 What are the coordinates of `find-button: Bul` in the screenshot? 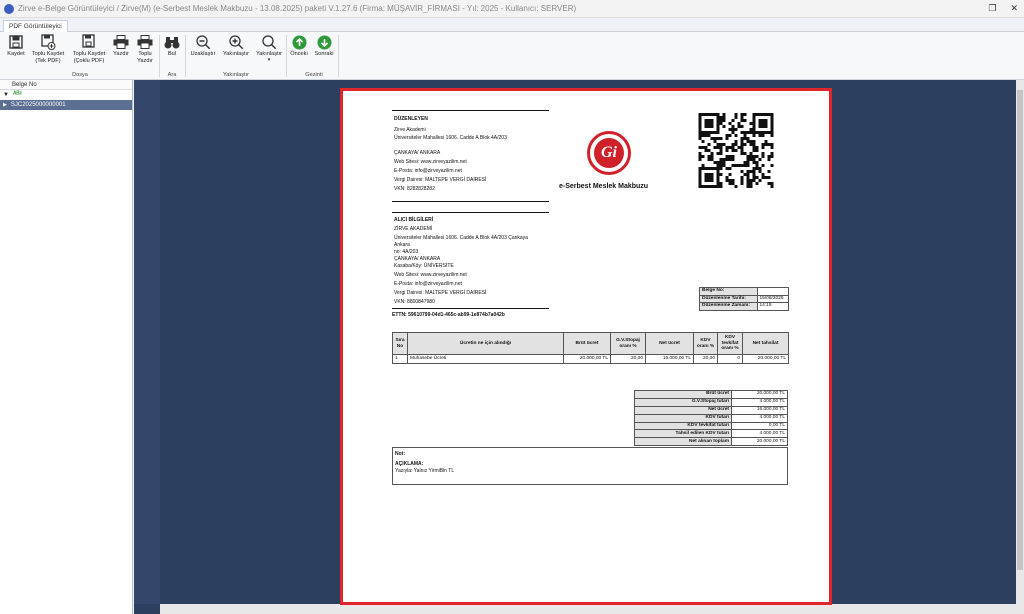 It's located at (172, 46).